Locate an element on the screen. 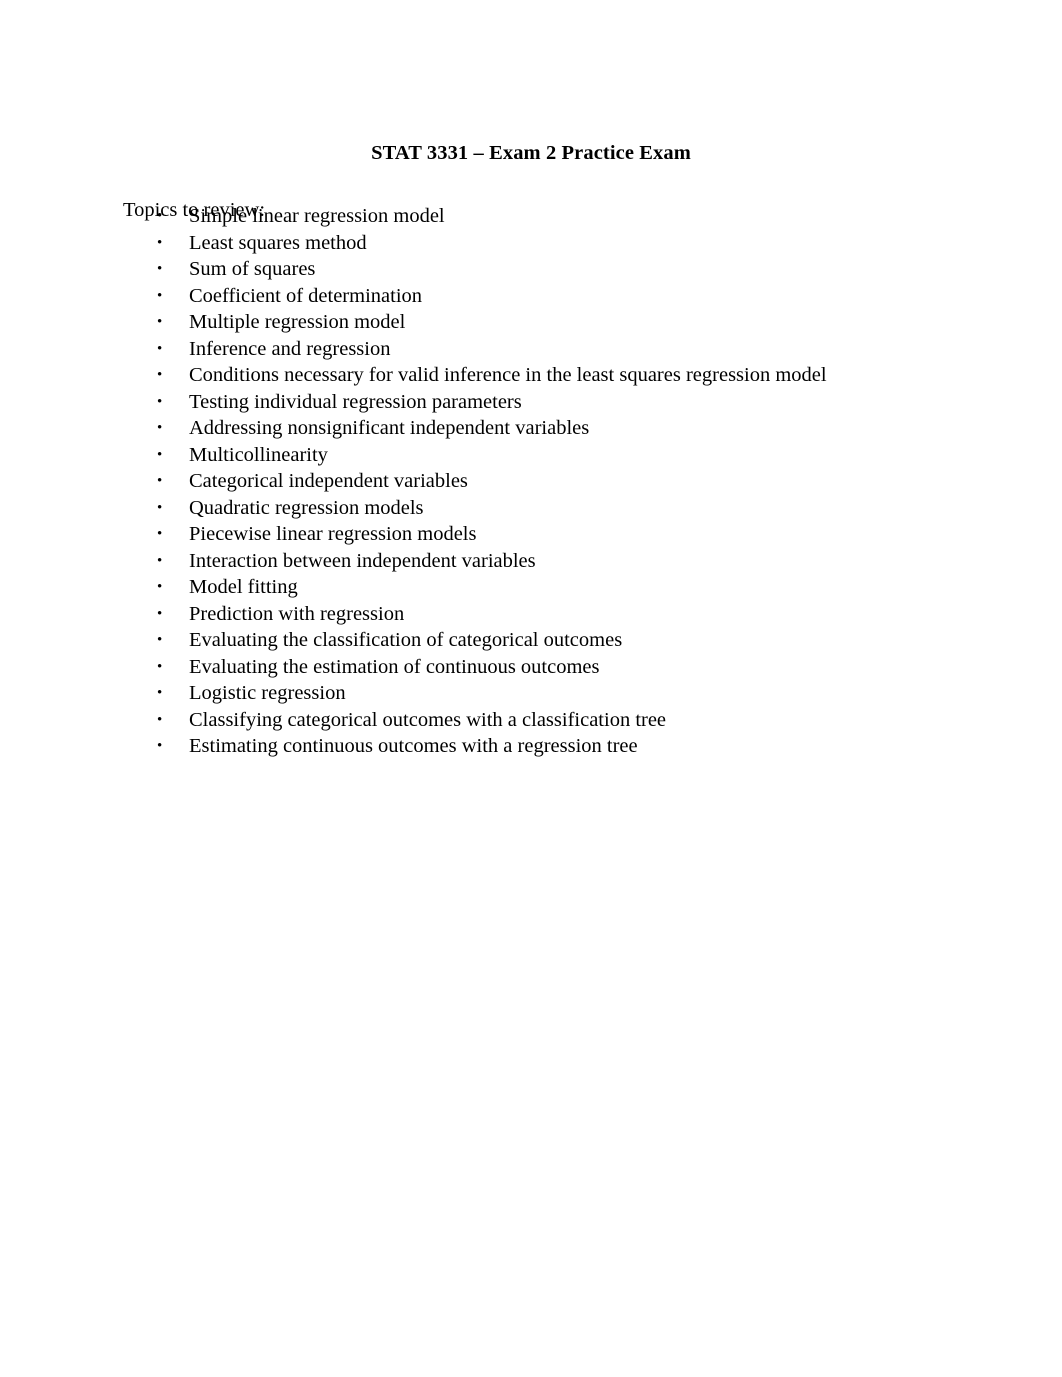  list-item-label: Prediction with regression is located at coordinates (297, 613).